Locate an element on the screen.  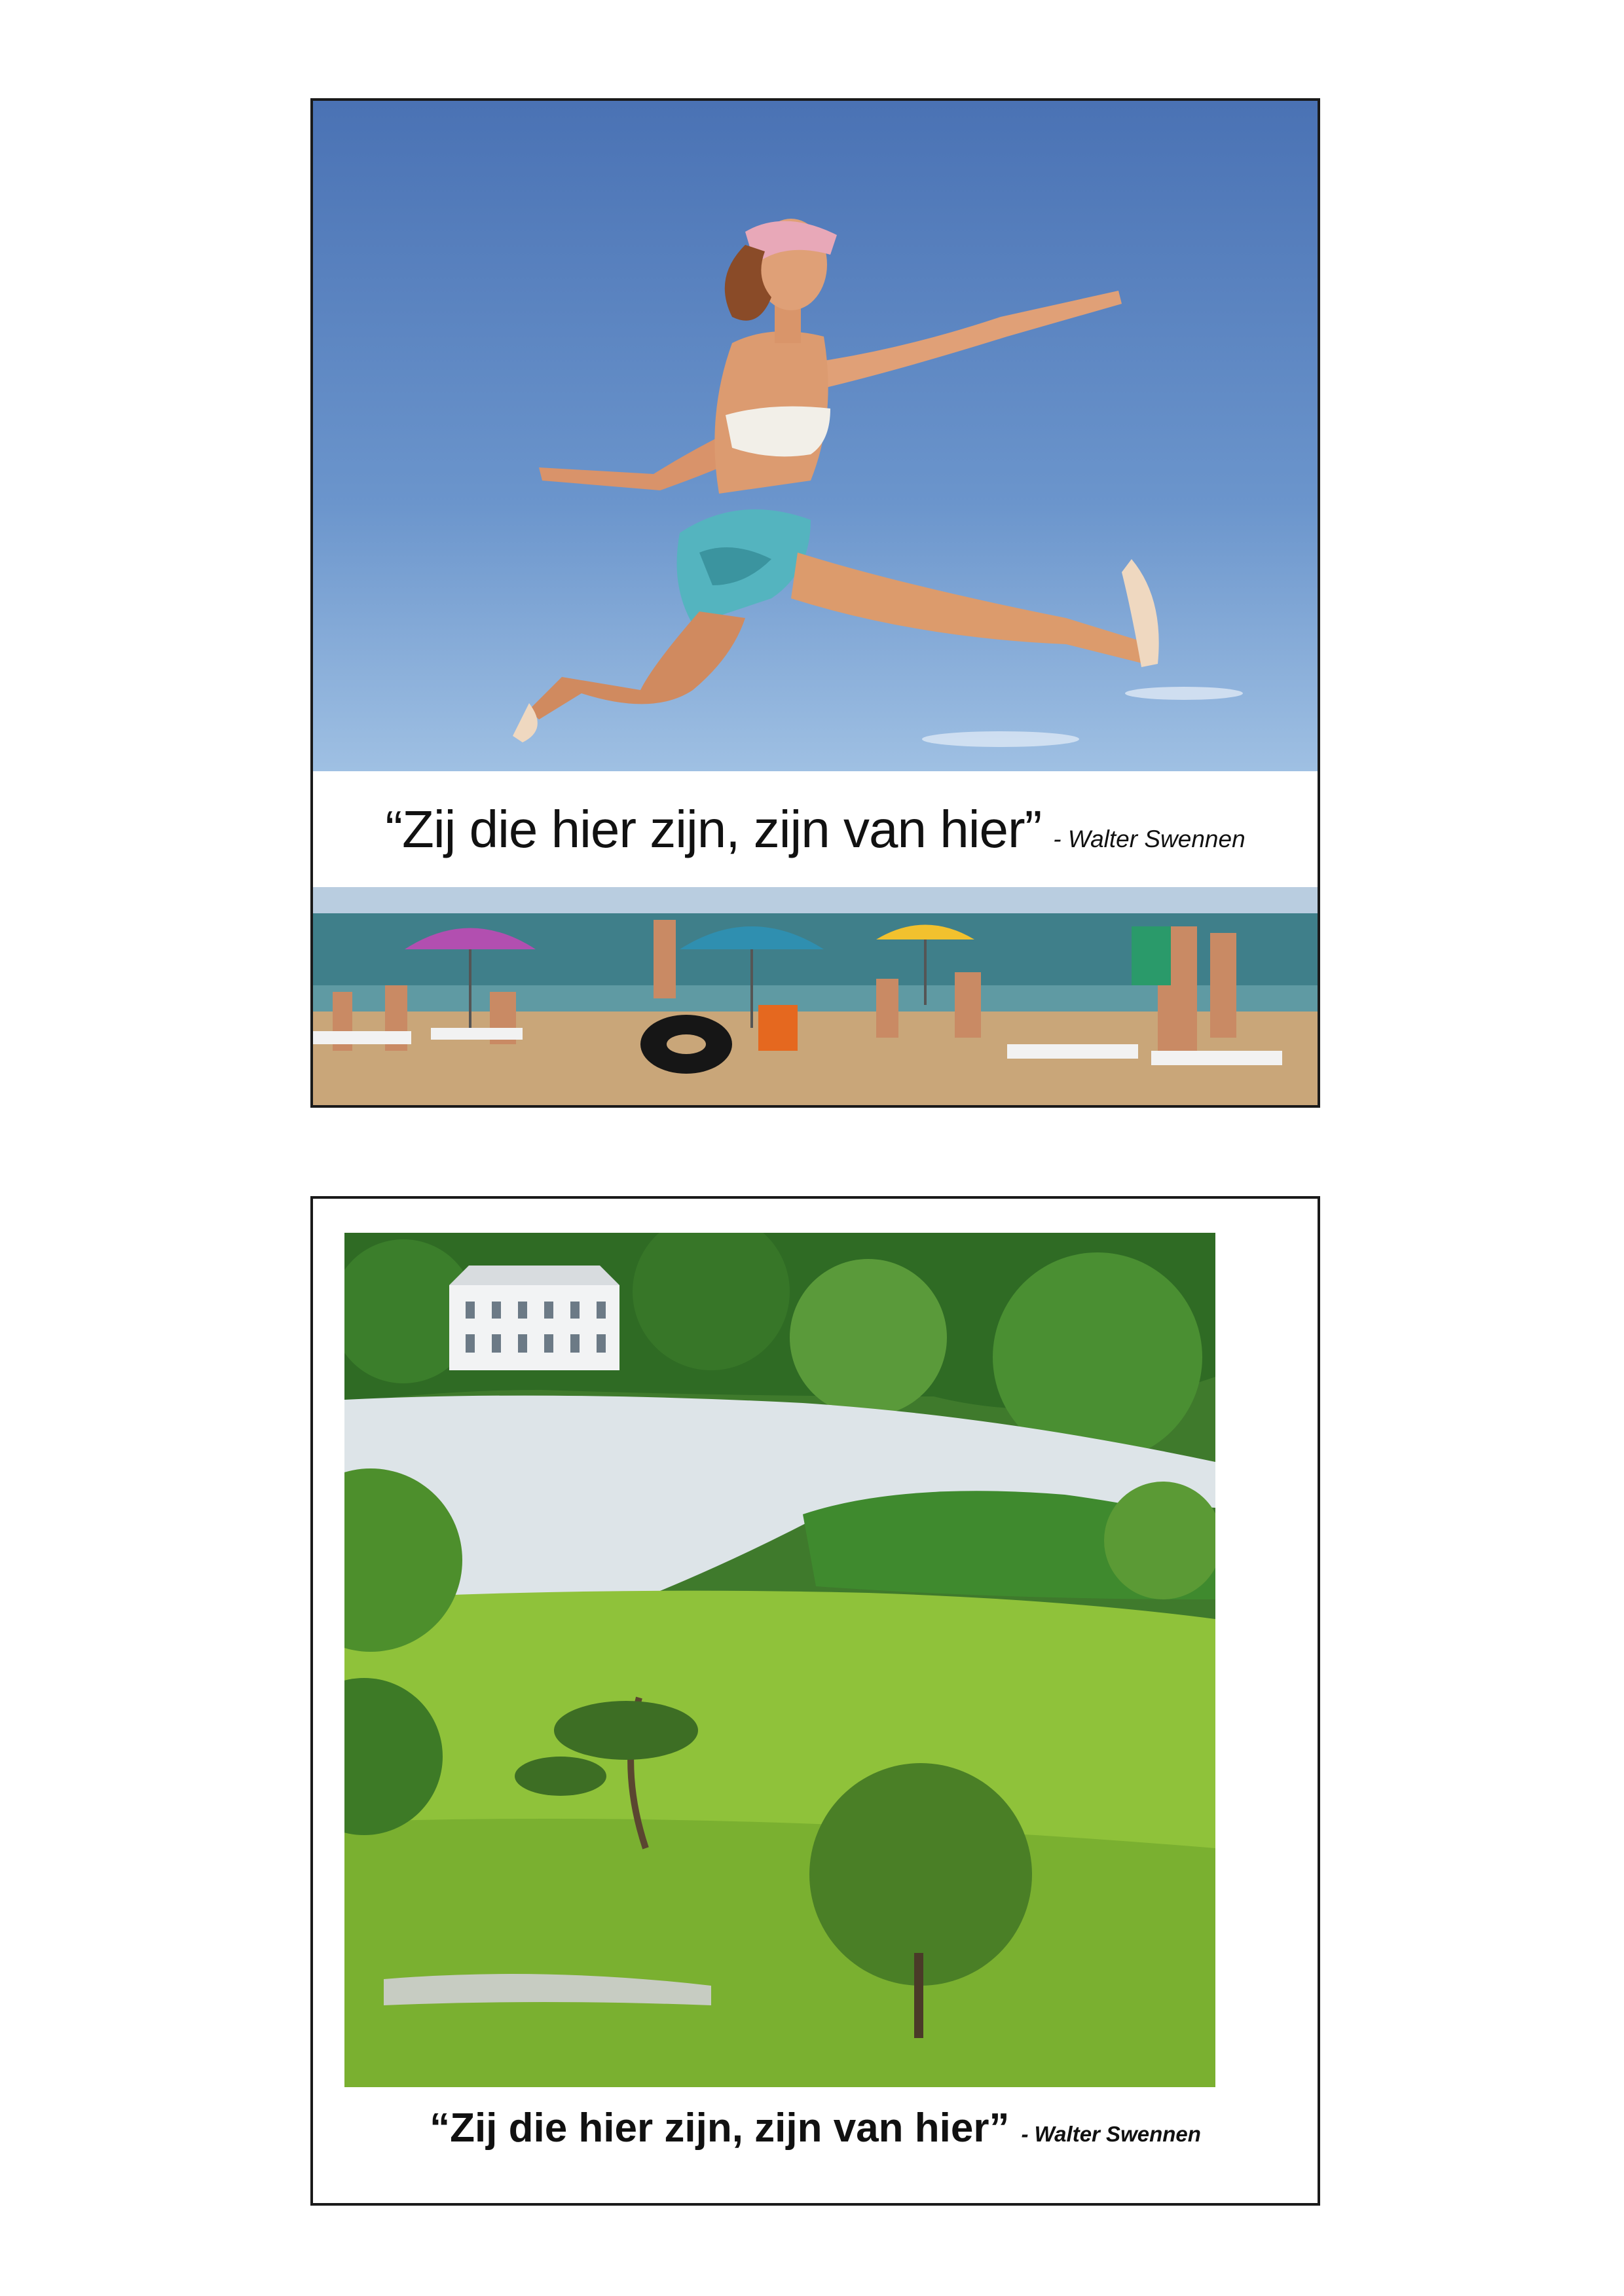
beach-crowd-photo is located at coordinates (815, 996).